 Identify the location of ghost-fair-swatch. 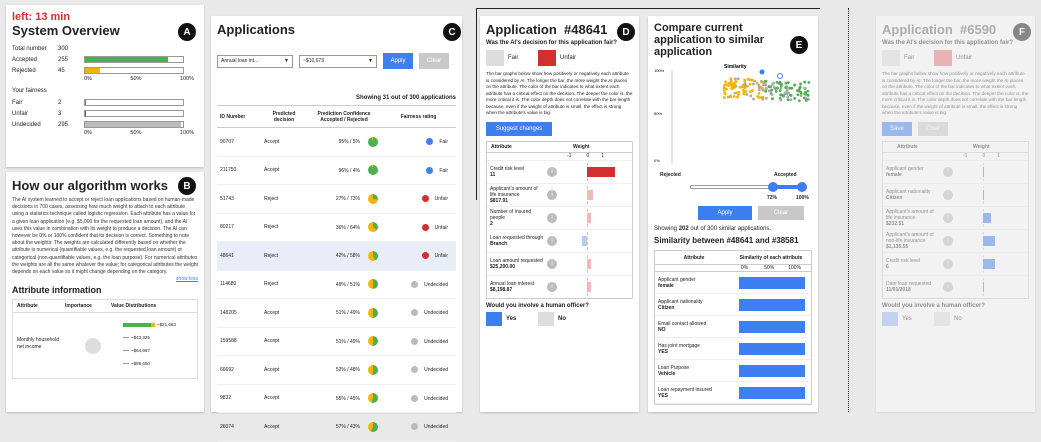
(891, 58).